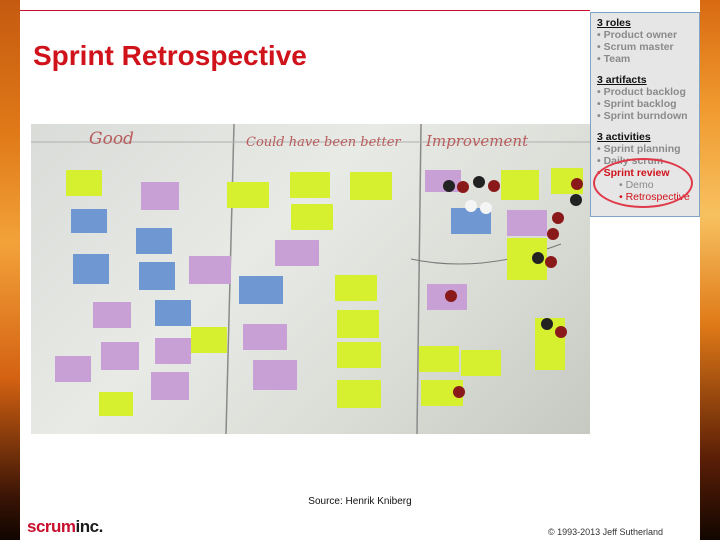  Describe the element at coordinates (648, 35) in the screenshot. I see `nav-item-product-owner: • Product owner` at that location.